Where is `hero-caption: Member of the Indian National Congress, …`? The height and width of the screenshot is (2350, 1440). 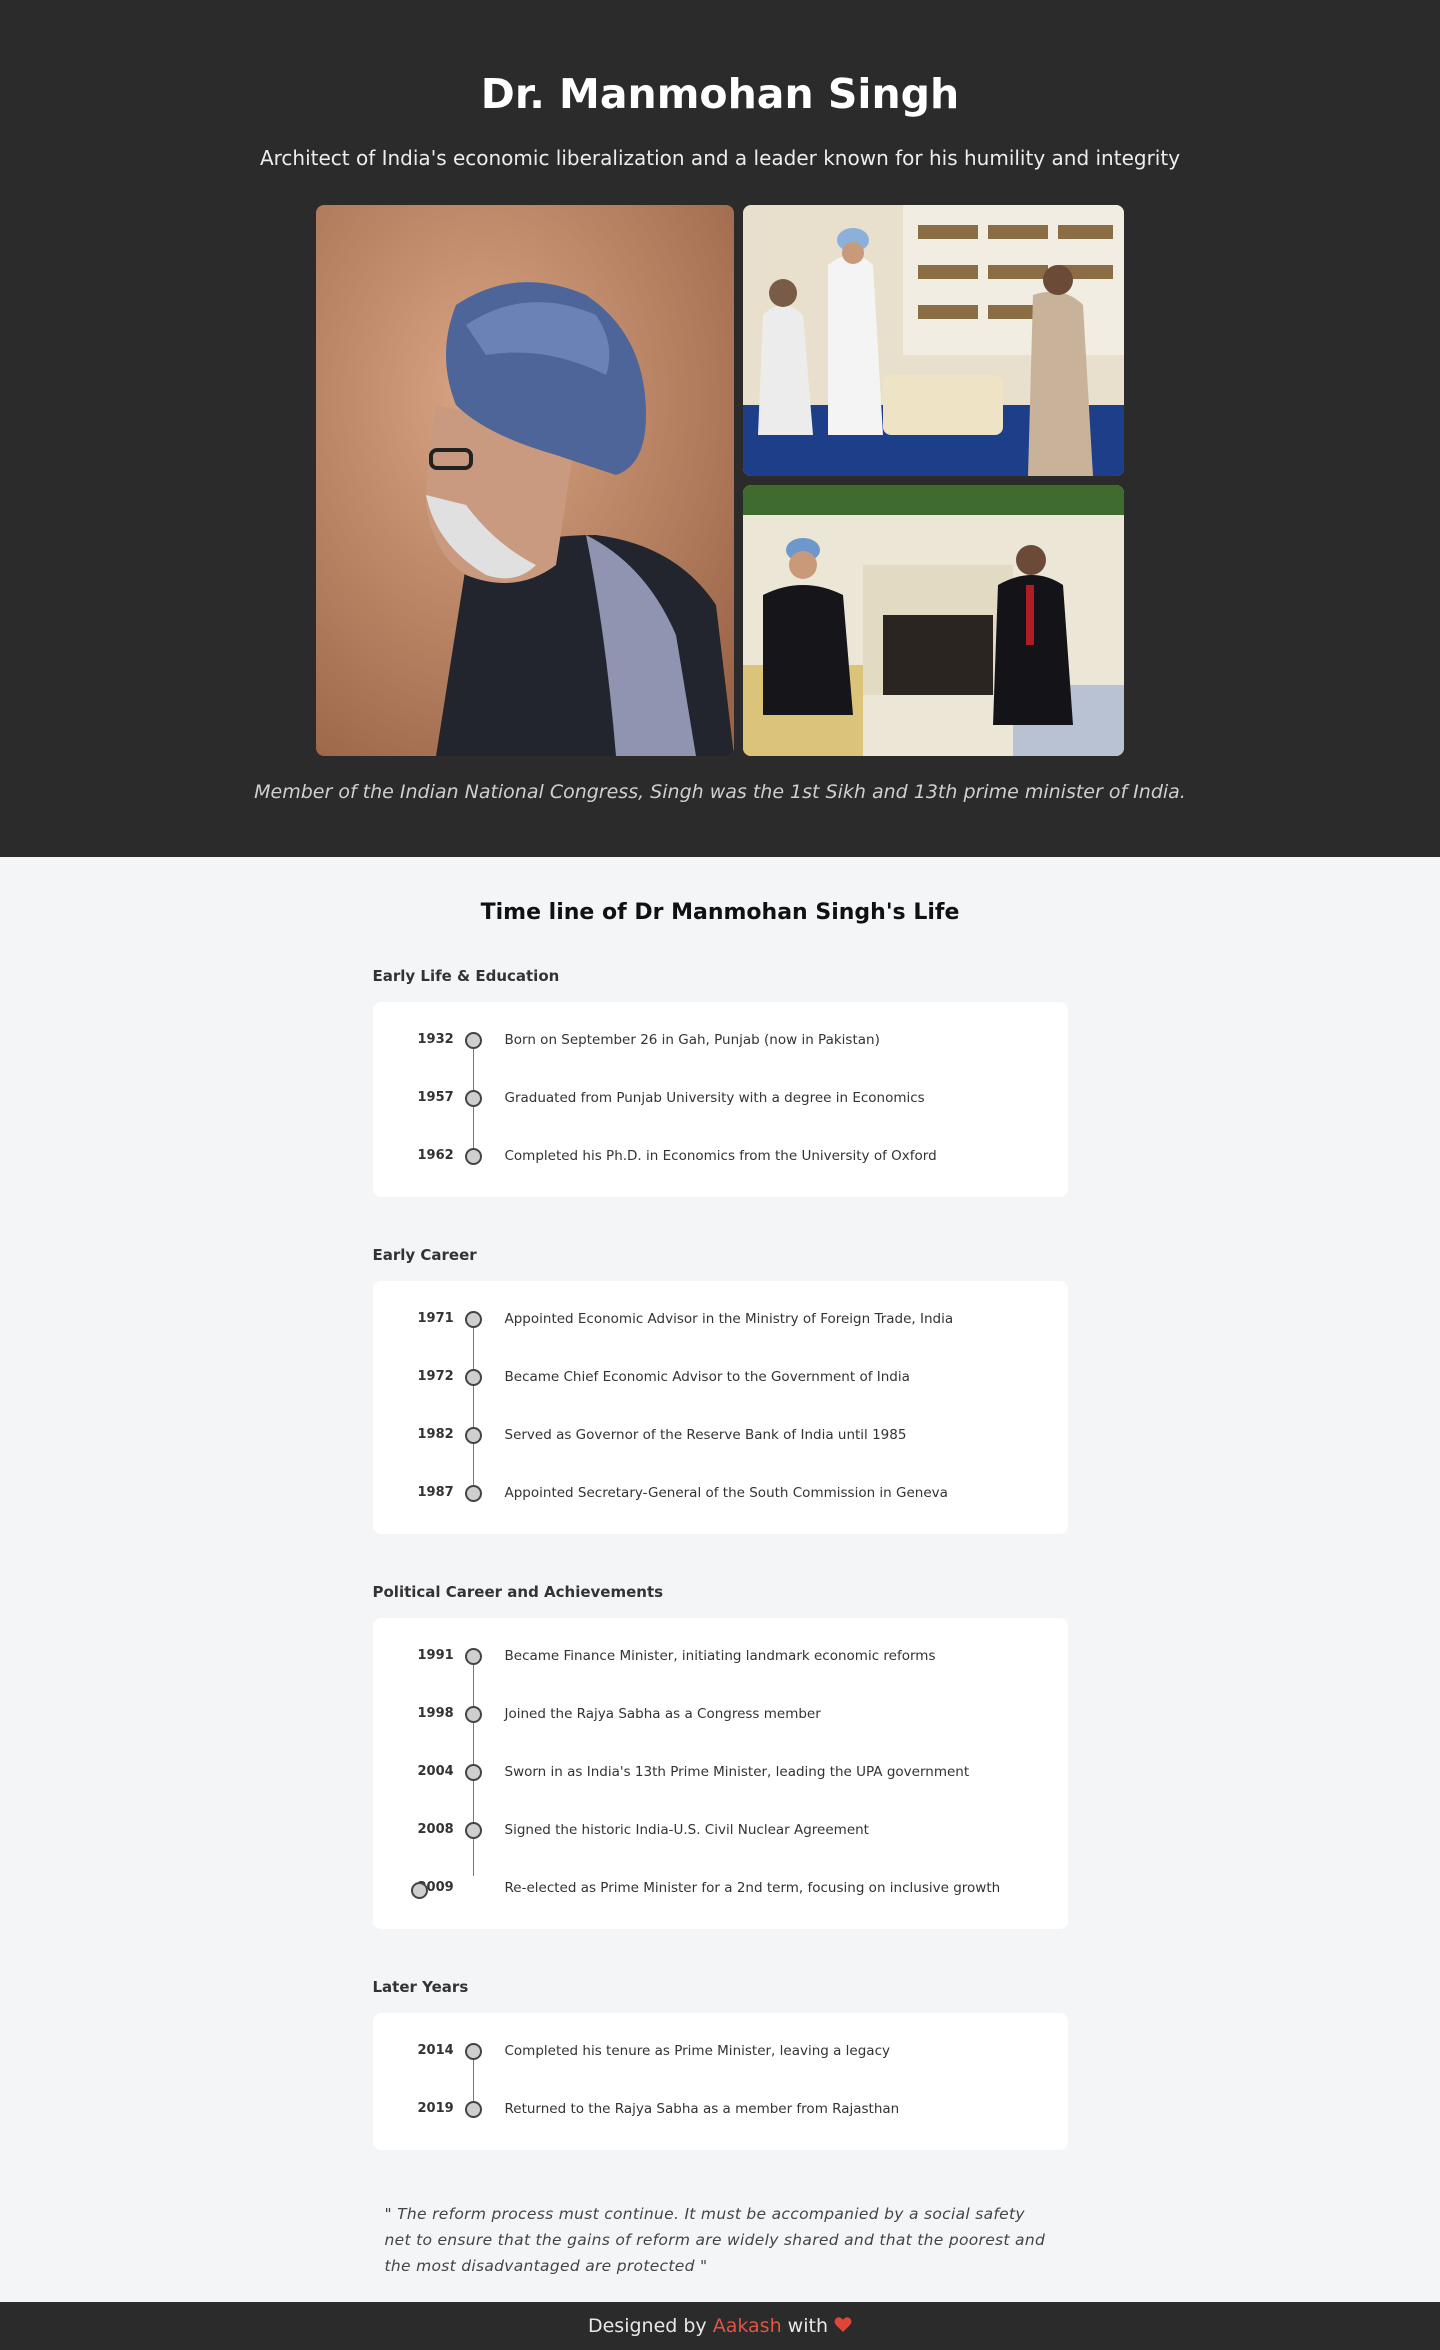 hero-caption: Member of the Indian National Congress, … is located at coordinates (720, 792).